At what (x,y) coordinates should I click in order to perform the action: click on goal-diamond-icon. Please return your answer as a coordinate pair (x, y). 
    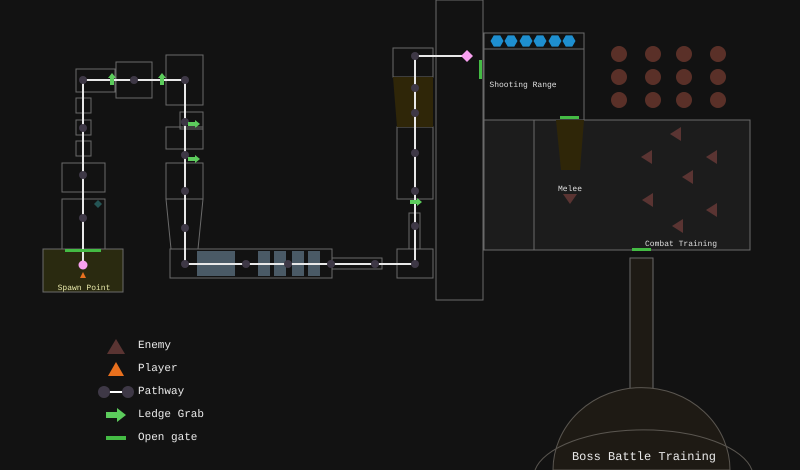
    Looking at the image, I should click on (467, 56).